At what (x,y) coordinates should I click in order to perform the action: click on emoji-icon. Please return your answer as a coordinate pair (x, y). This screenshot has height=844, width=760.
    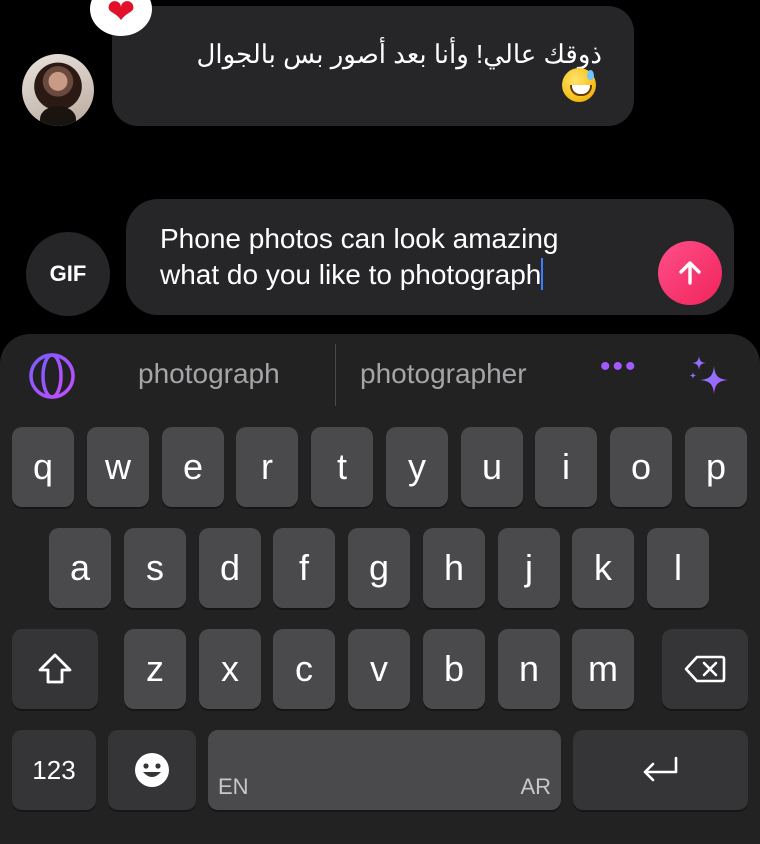
    Looking at the image, I should click on (152, 770).